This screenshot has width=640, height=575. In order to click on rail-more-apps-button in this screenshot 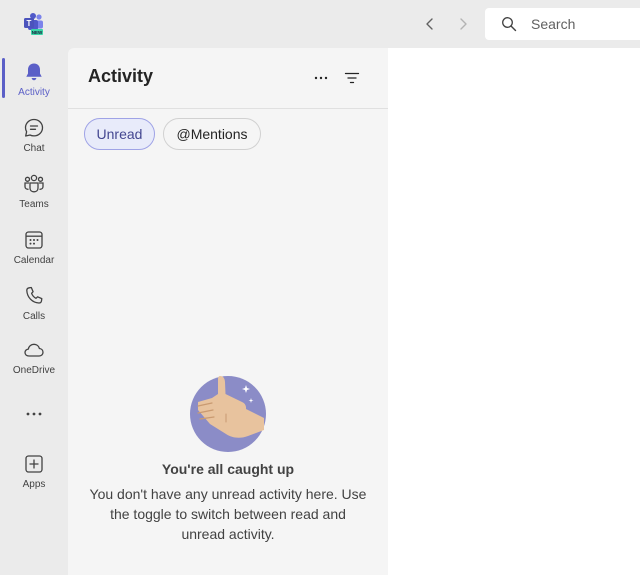, I will do `click(34, 410)`.